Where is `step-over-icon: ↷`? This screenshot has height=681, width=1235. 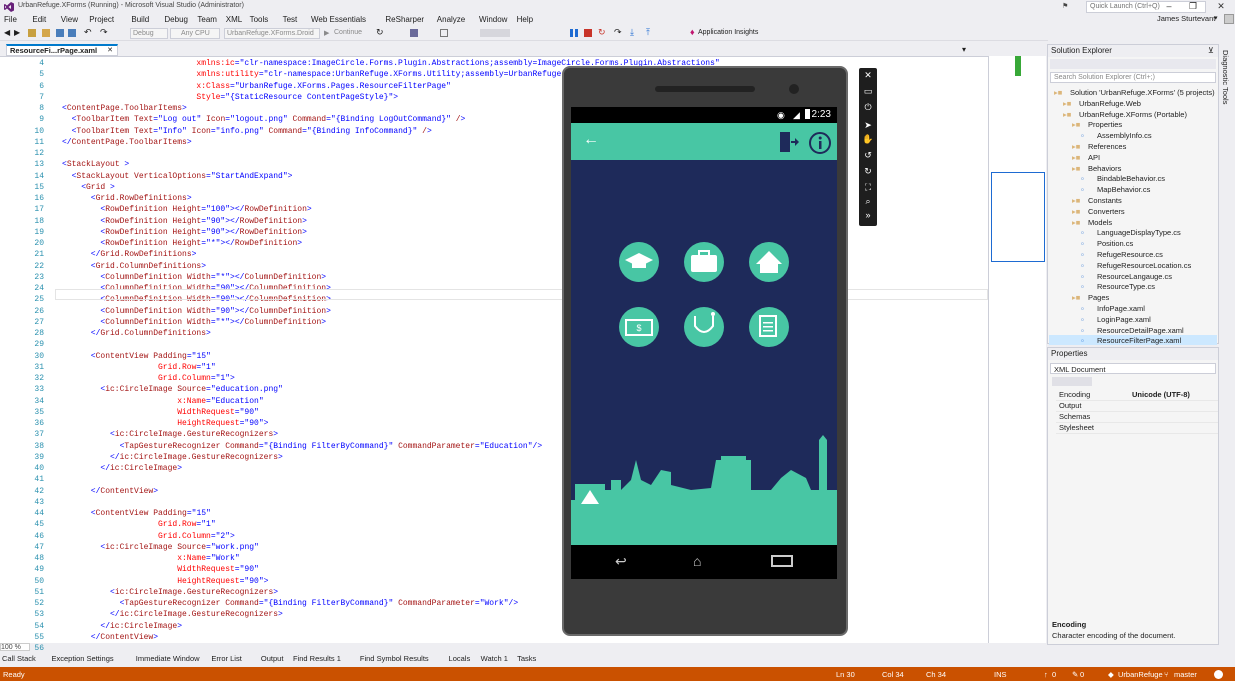
step-over-icon: ↷ is located at coordinates (618, 32).